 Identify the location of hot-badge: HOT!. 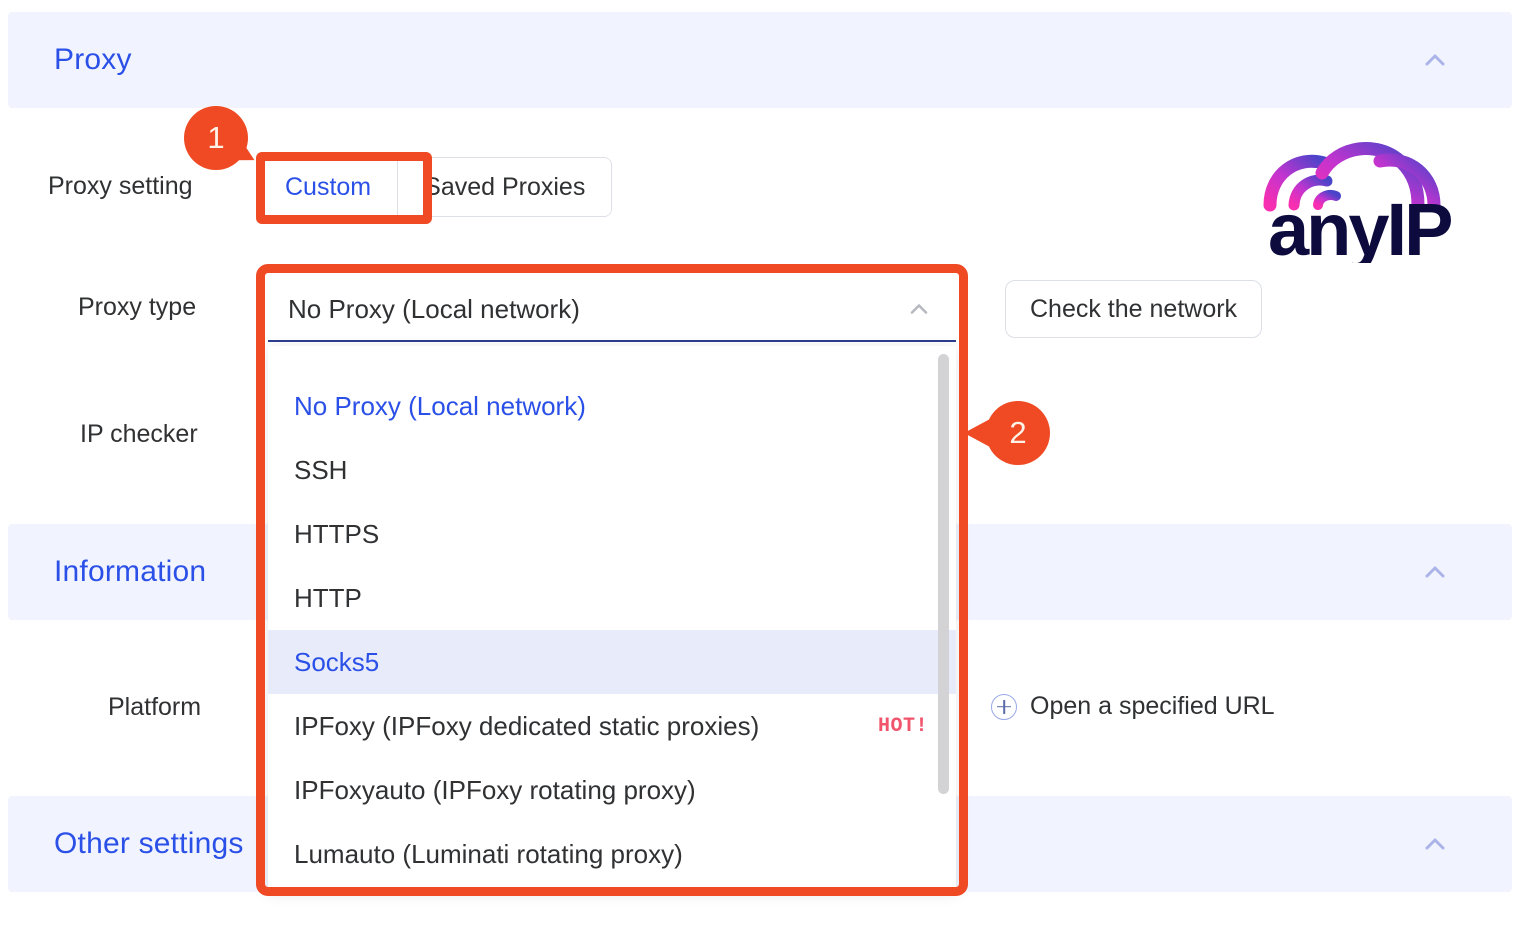
(902, 726).